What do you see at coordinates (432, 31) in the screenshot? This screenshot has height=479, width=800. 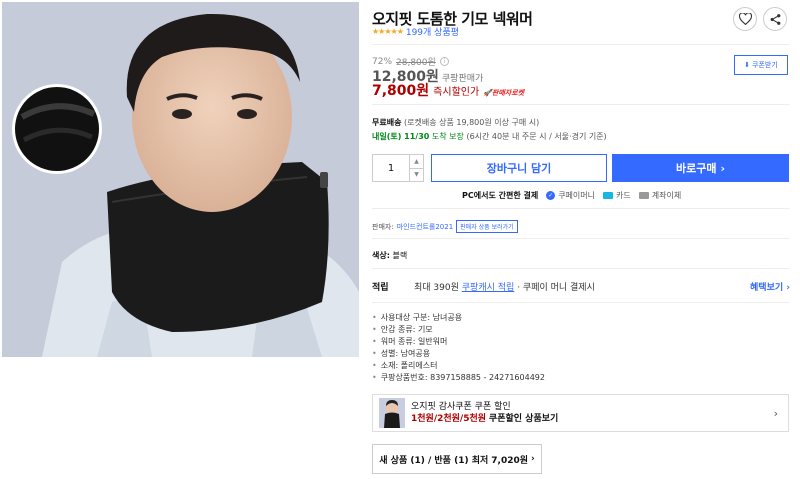 I see `review-count-link: 199개 상품평` at bounding box center [432, 31].